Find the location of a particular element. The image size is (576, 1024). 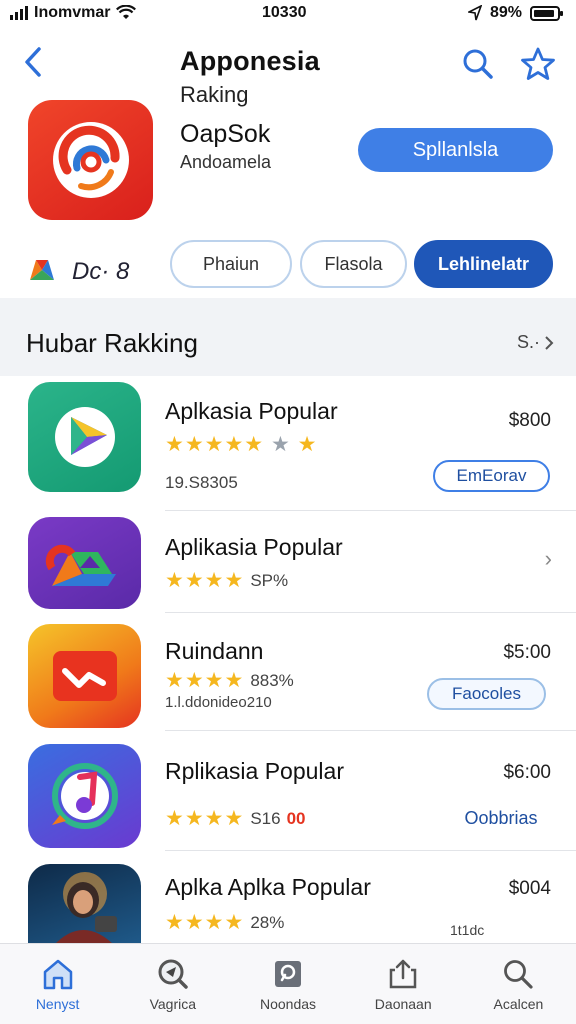

play-app-icon is located at coordinates (84, 437).